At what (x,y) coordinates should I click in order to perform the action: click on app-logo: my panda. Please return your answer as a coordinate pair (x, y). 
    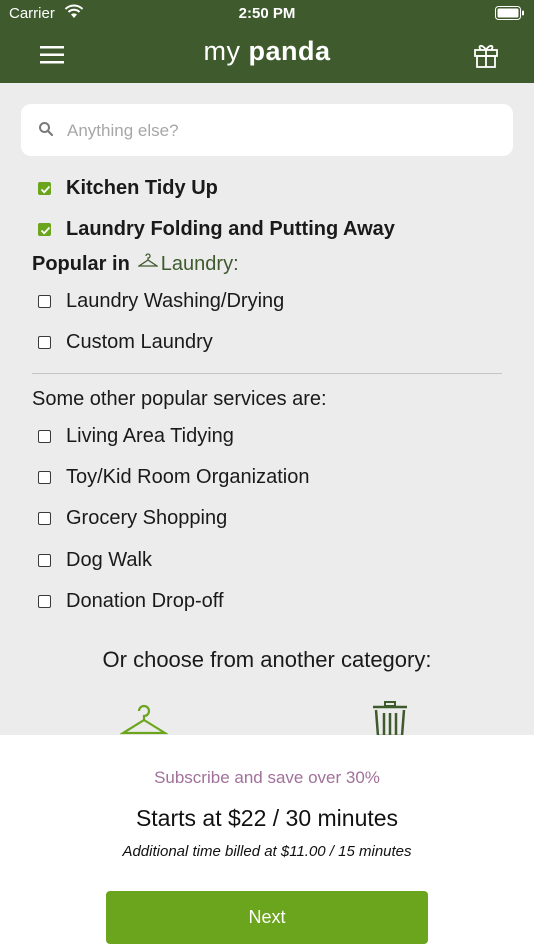
    Looking at the image, I should click on (267, 51).